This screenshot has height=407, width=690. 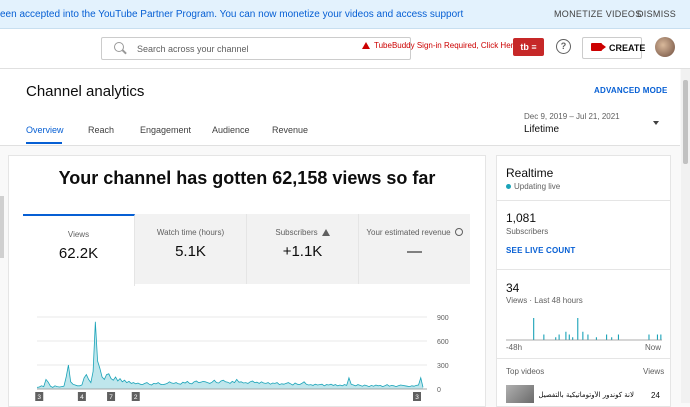 I want to click on advanced-mode-button: ADVANCED MODE, so click(x=631, y=90).